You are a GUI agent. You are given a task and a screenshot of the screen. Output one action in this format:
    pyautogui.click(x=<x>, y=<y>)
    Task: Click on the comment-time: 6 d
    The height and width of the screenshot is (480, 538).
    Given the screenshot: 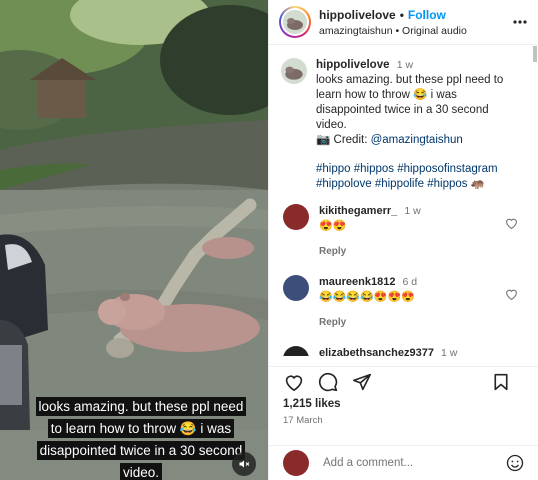 What is the action you would take?
    pyautogui.click(x=410, y=282)
    